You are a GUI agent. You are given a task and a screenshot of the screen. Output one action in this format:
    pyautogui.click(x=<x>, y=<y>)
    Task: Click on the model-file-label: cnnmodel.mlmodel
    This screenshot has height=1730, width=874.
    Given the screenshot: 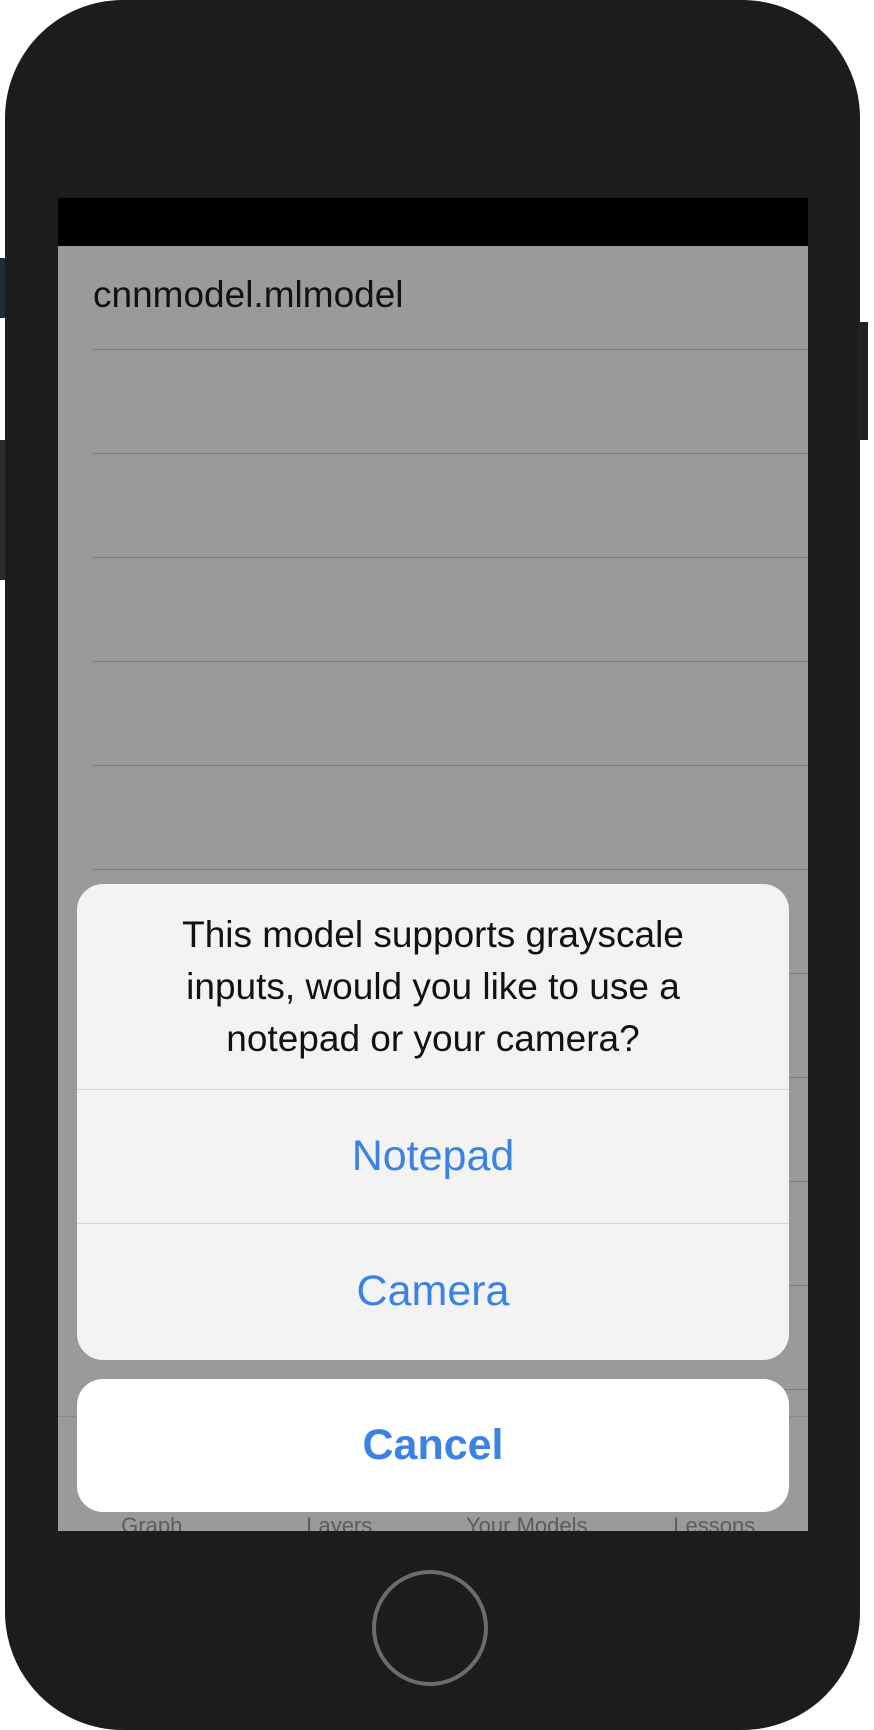 What is the action you would take?
    pyautogui.click(x=248, y=294)
    